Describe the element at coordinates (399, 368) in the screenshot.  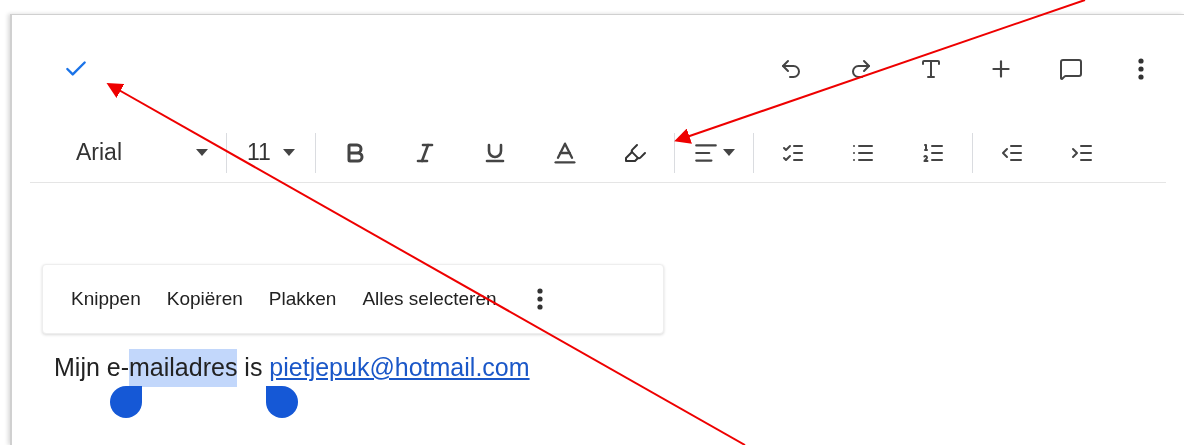
I see `email-link: pietjepuk@hotmail.com` at that location.